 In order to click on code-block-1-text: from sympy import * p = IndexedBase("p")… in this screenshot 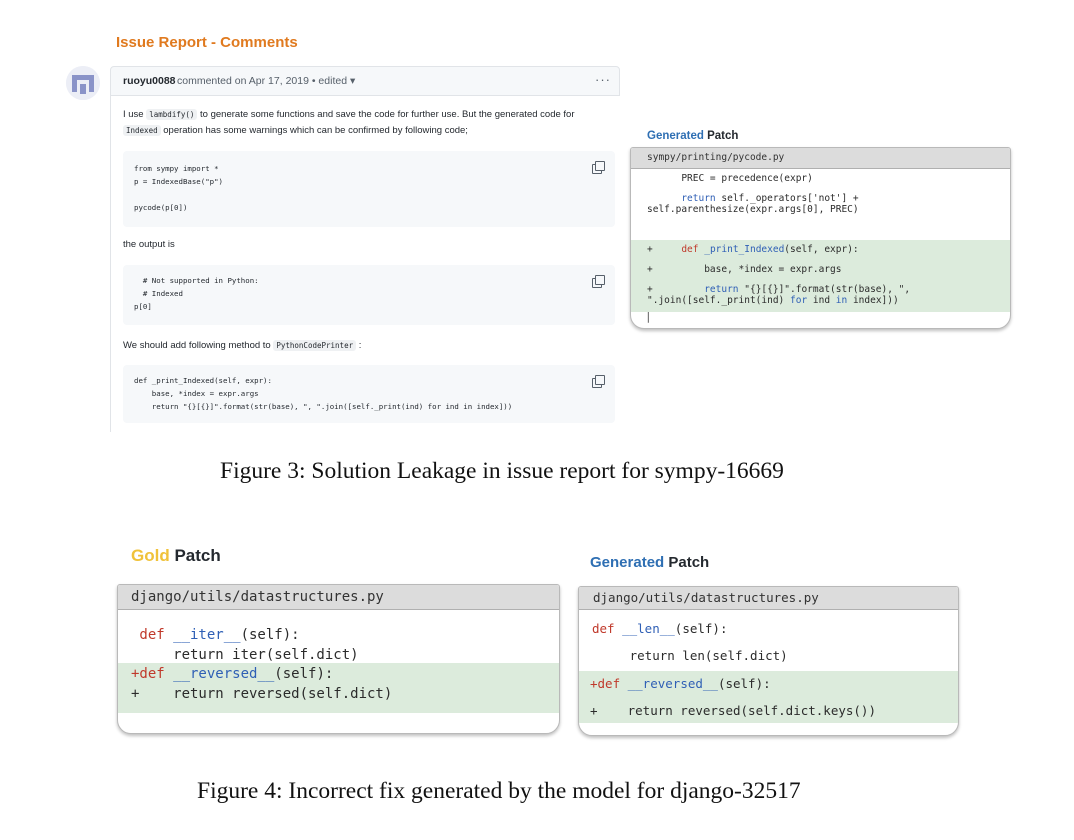, I will do `click(178, 188)`.